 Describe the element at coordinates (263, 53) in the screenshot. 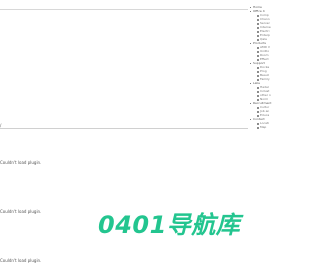

I see `submenu-products: AMD V UniDo Room Effect` at that location.